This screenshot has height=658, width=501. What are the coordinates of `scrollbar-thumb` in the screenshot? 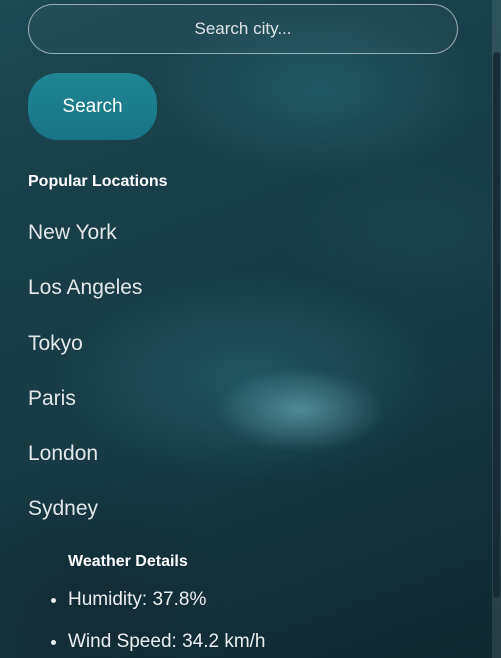 It's located at (496, 325).